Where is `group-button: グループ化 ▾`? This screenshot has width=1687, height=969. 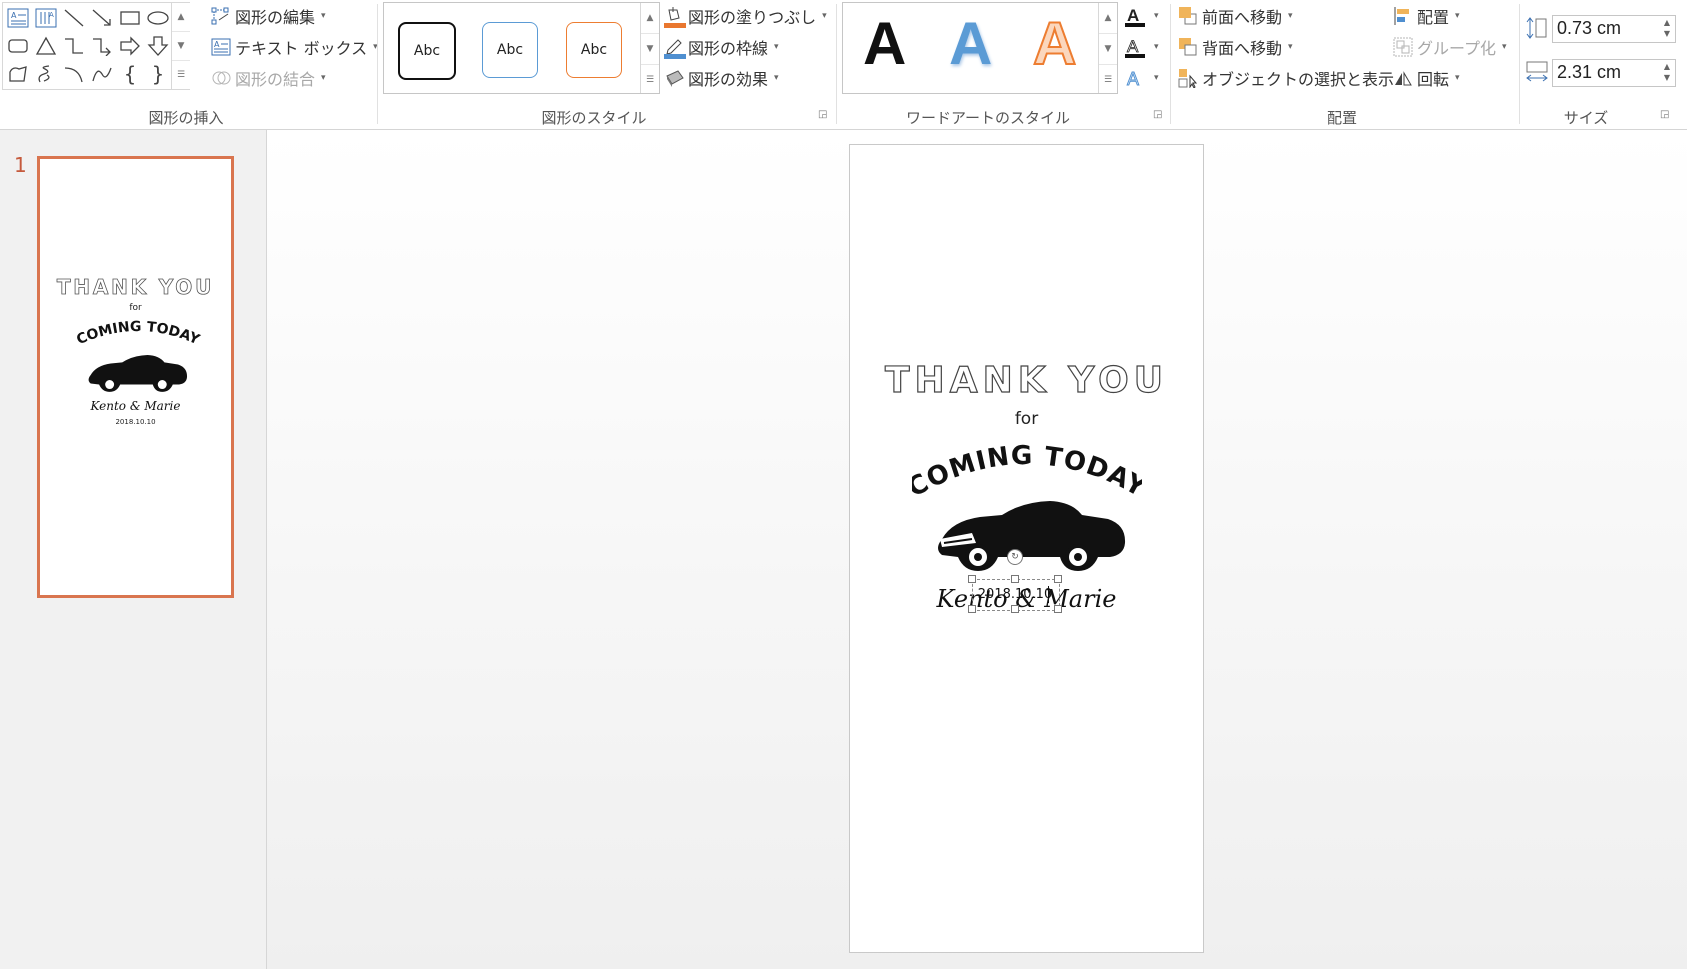
group-button: グループ化 ▾ is located at coordinates (1450, 47).